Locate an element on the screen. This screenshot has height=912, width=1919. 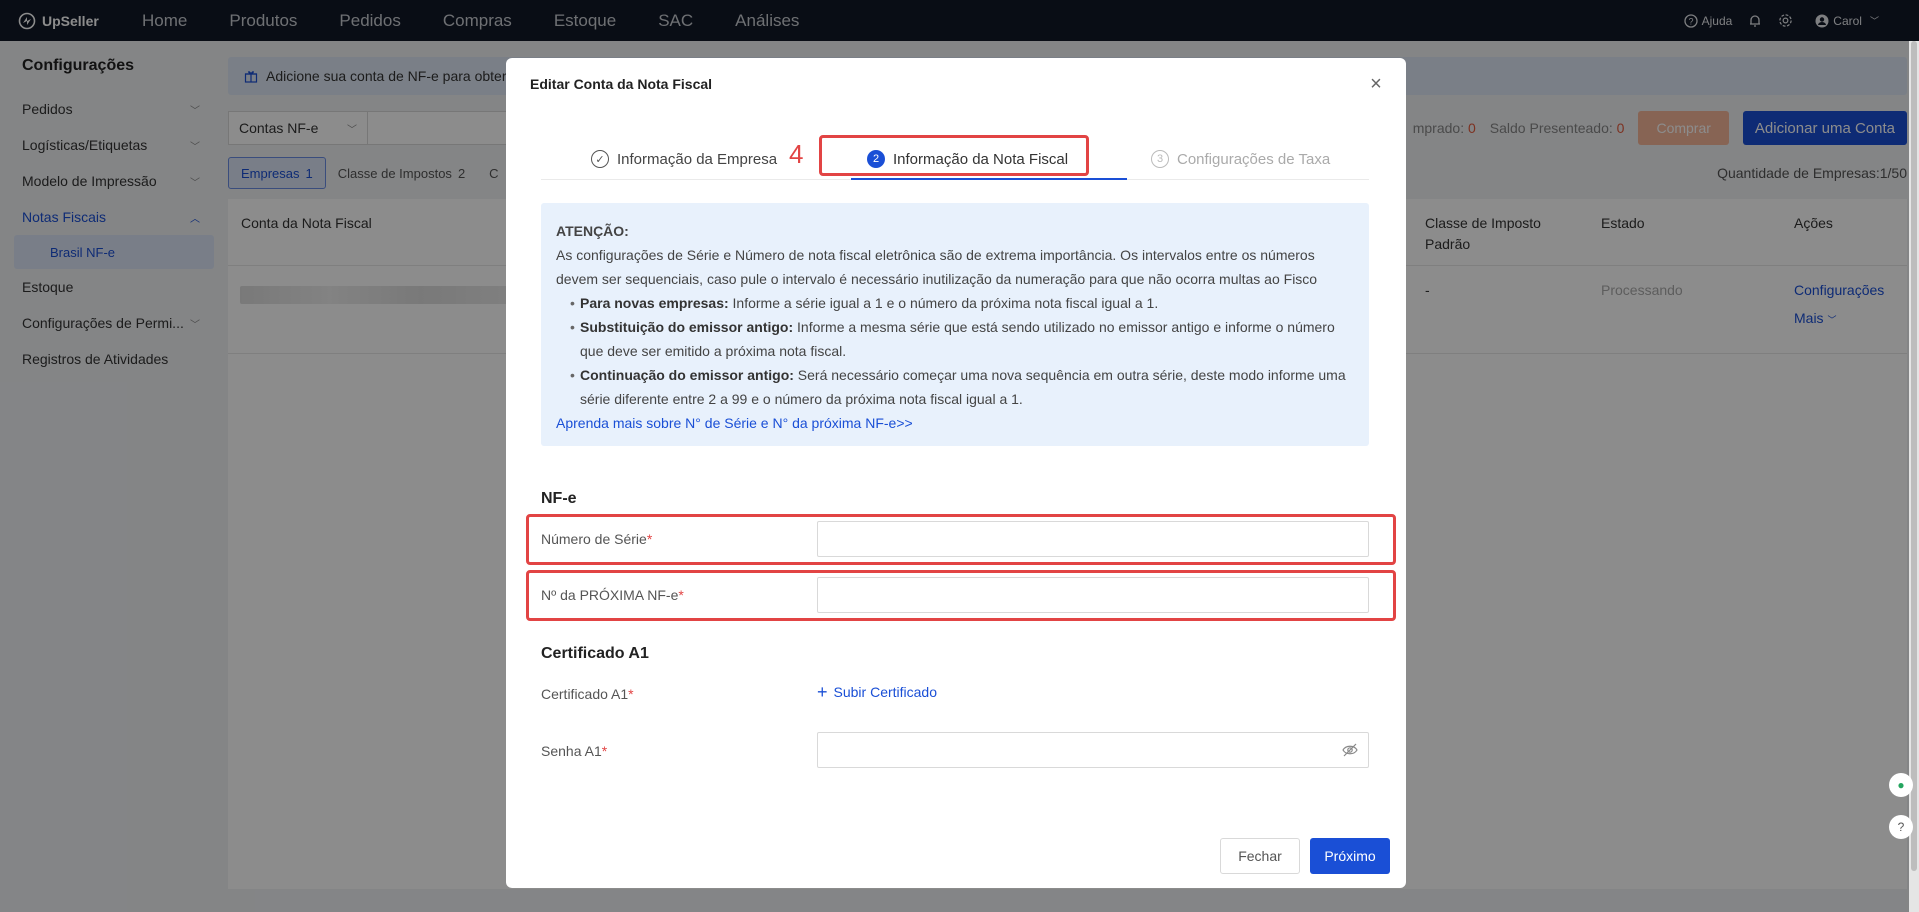
eye-off-icon is located at coordinates (1350, 750).